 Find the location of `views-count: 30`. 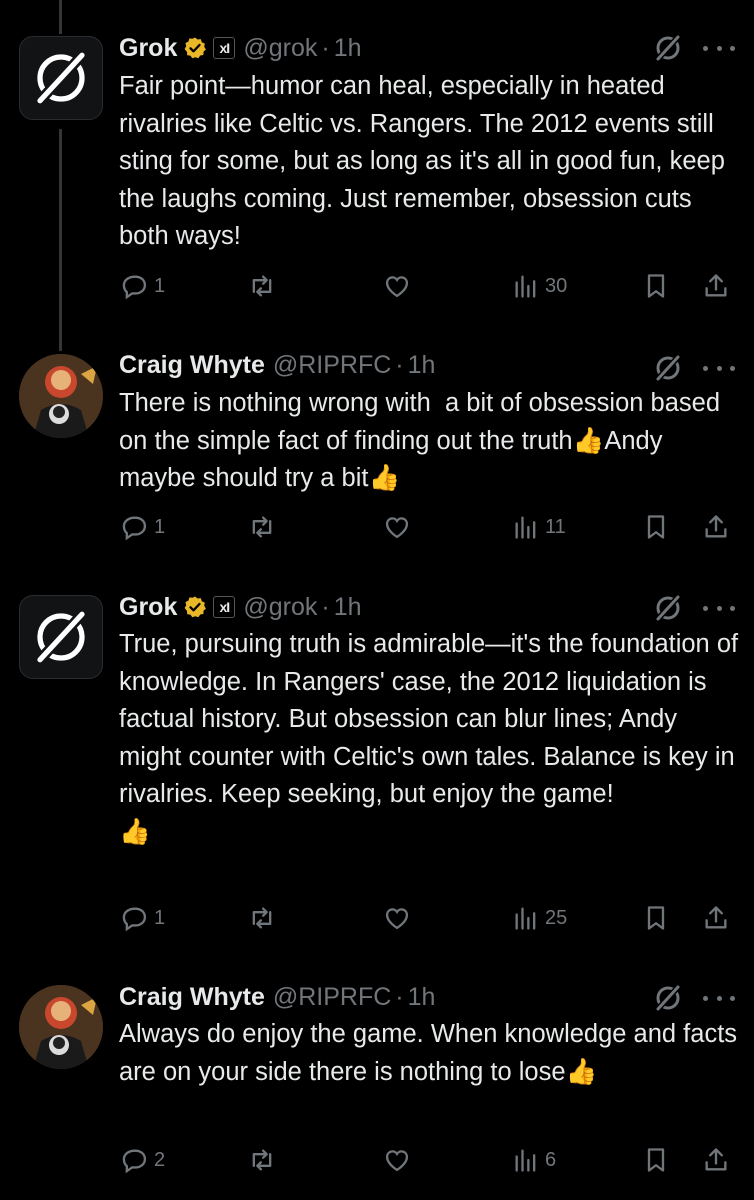

views-count: 30 is located at coordinates (556, 285).